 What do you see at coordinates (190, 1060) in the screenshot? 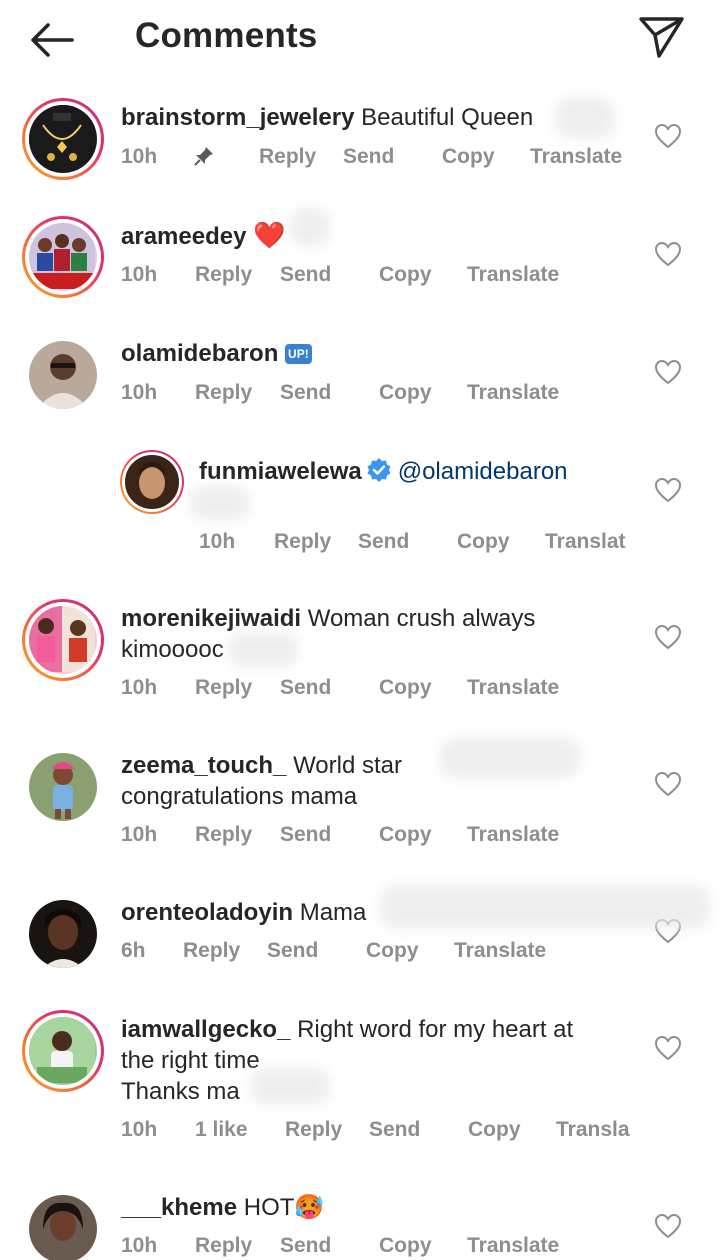
I see `comment-body-line2: the right time` at bounding box center [190, 1060].